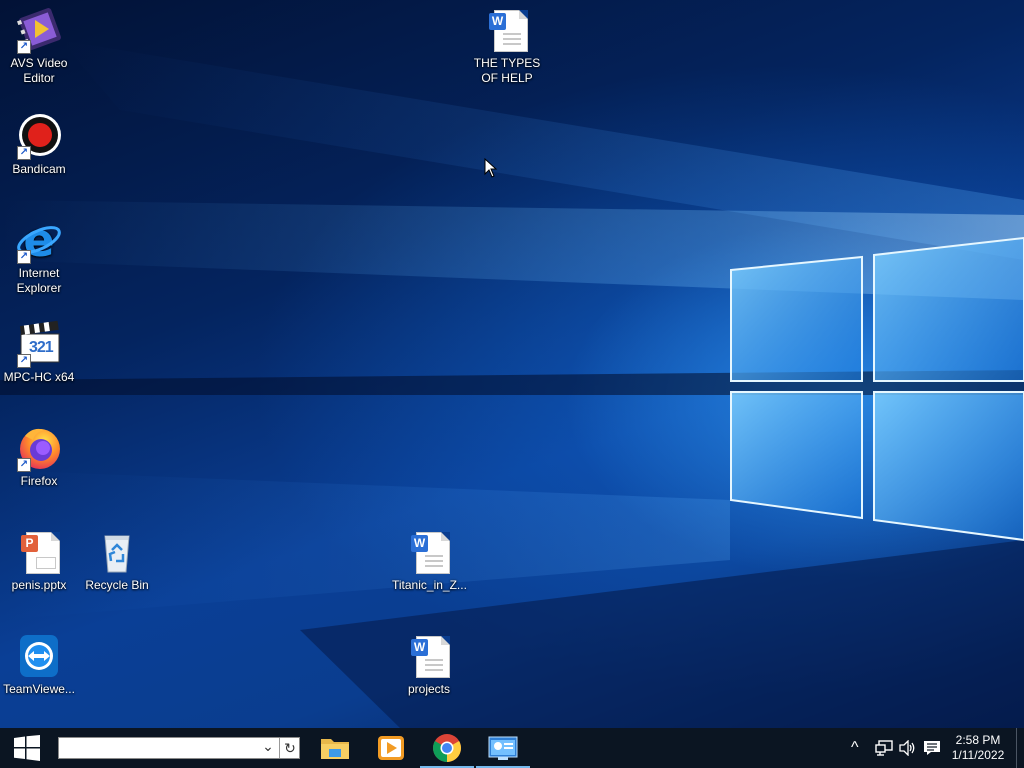 The image size is (1024, 768). Describe the element at coordinates (39, 377) in the screenshot. I see `icon-label: MPC-HC x64` at that location.